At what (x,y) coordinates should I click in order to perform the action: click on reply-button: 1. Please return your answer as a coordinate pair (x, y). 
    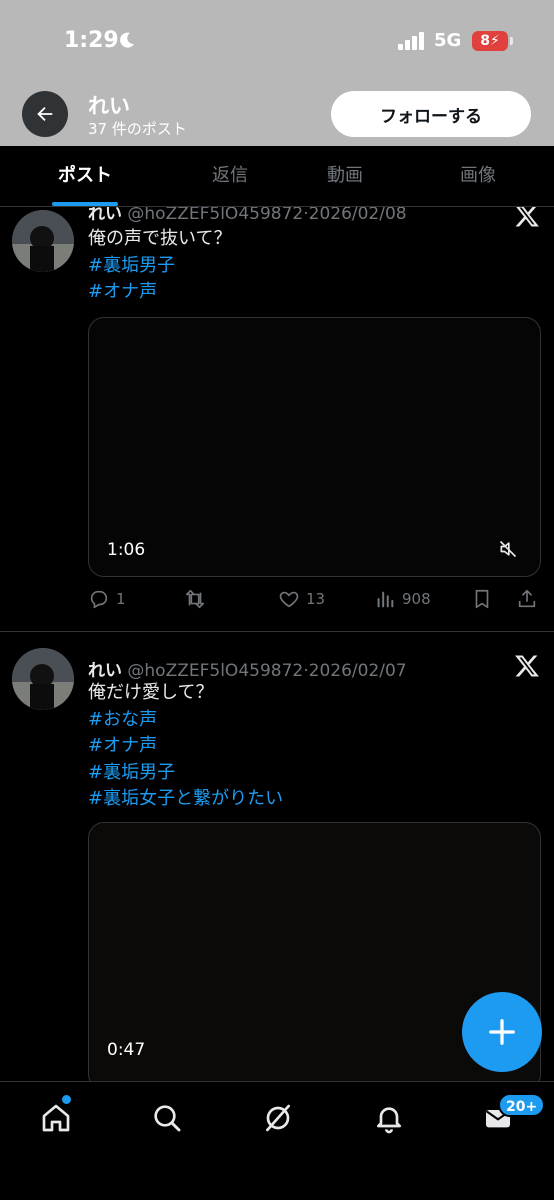
    Looking at the image, I should click on (107, 599).